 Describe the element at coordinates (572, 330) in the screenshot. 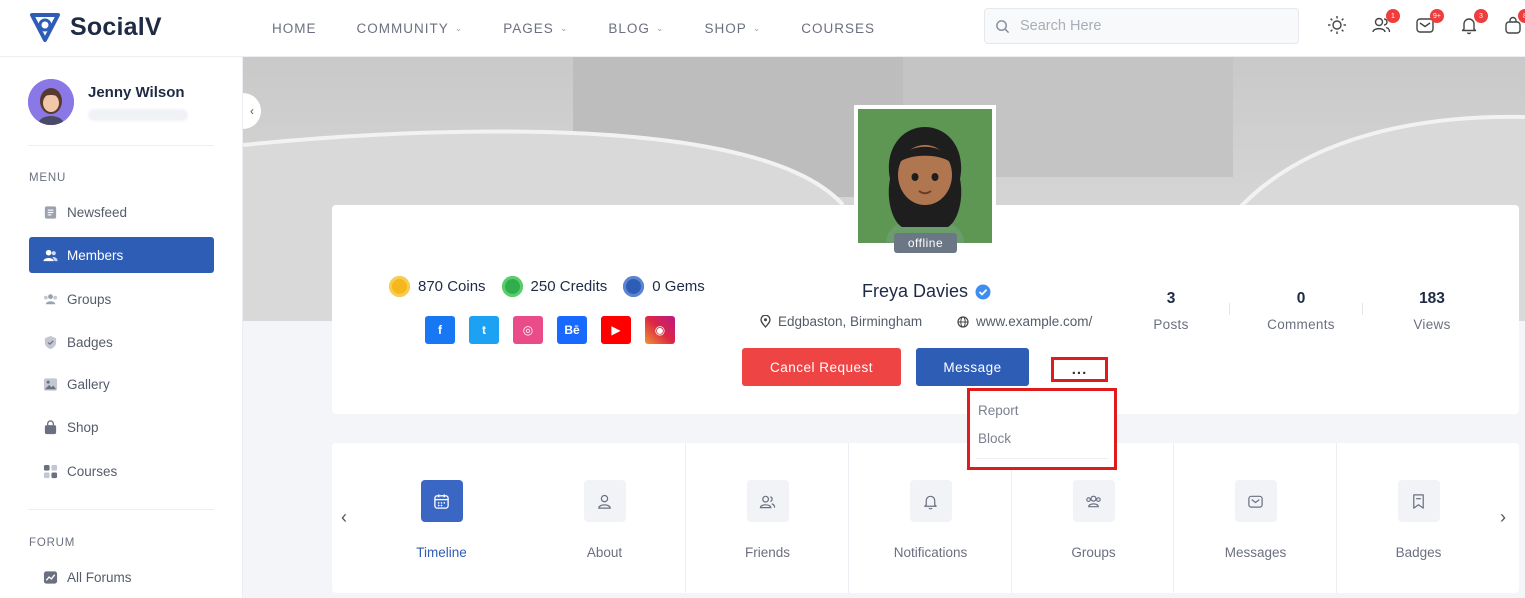

I see `behance-icon: Bē` at that location.